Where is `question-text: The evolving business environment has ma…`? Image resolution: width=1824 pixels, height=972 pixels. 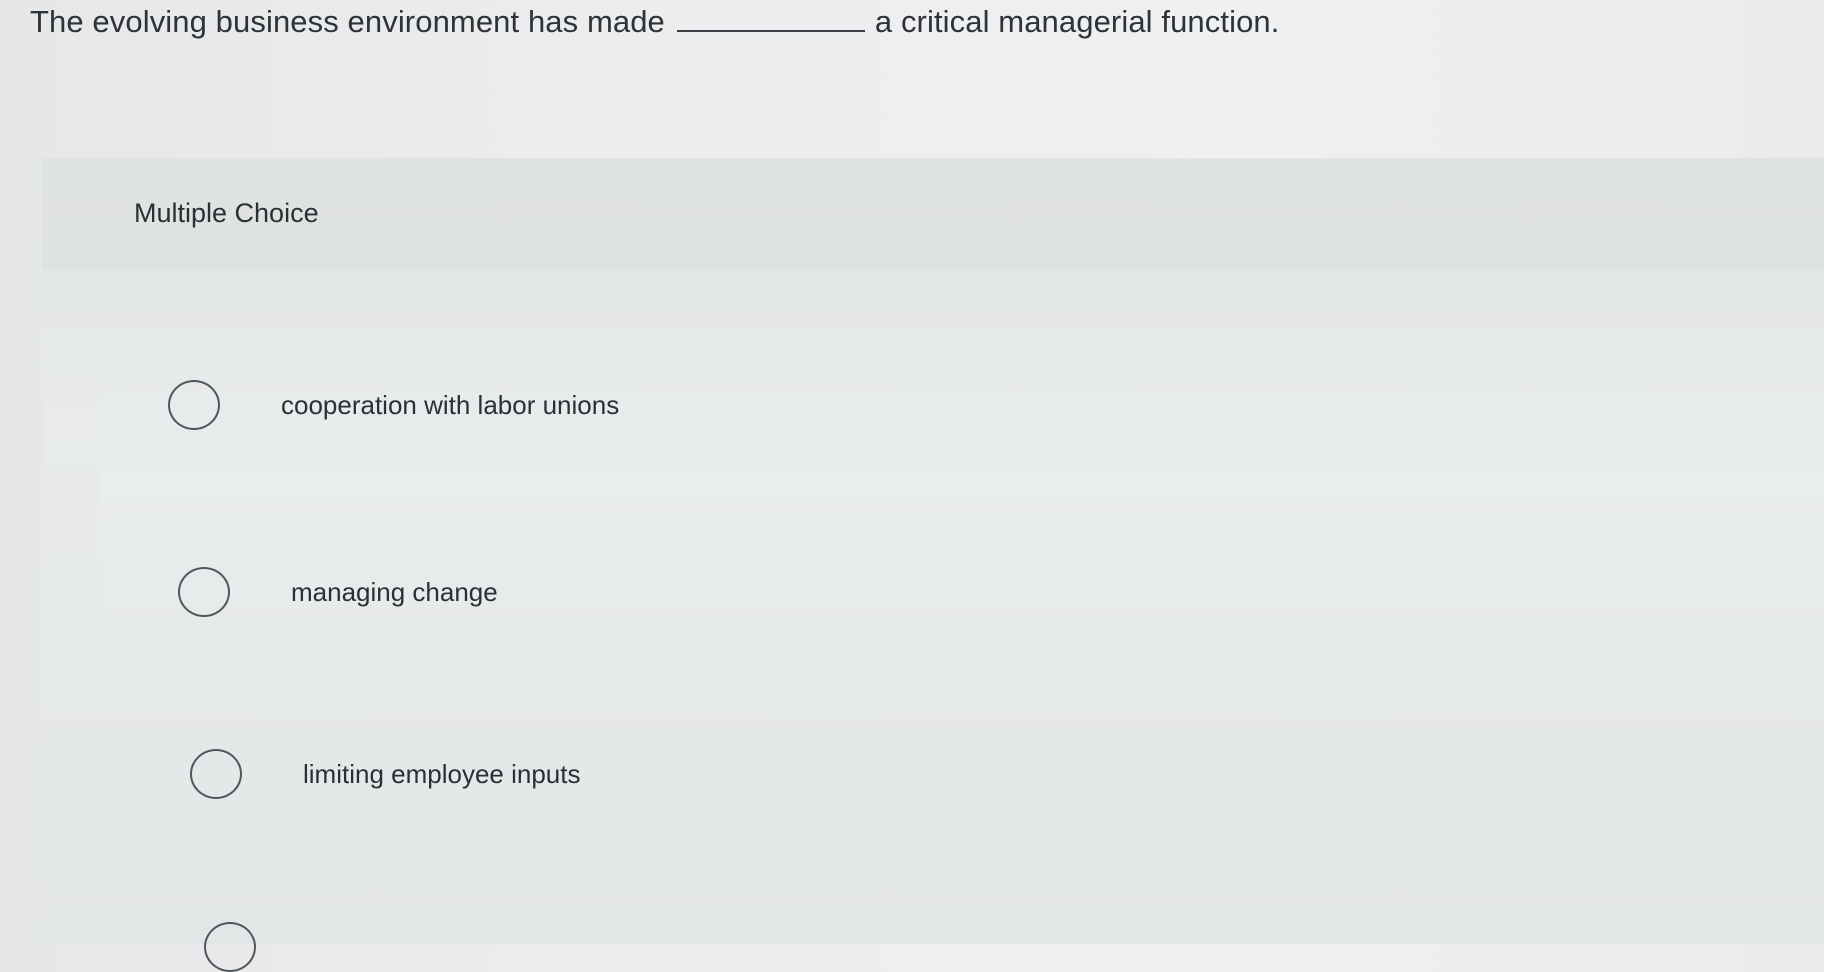
question-text: The evolving business environment has ma… is located at coordinates (654, 22).